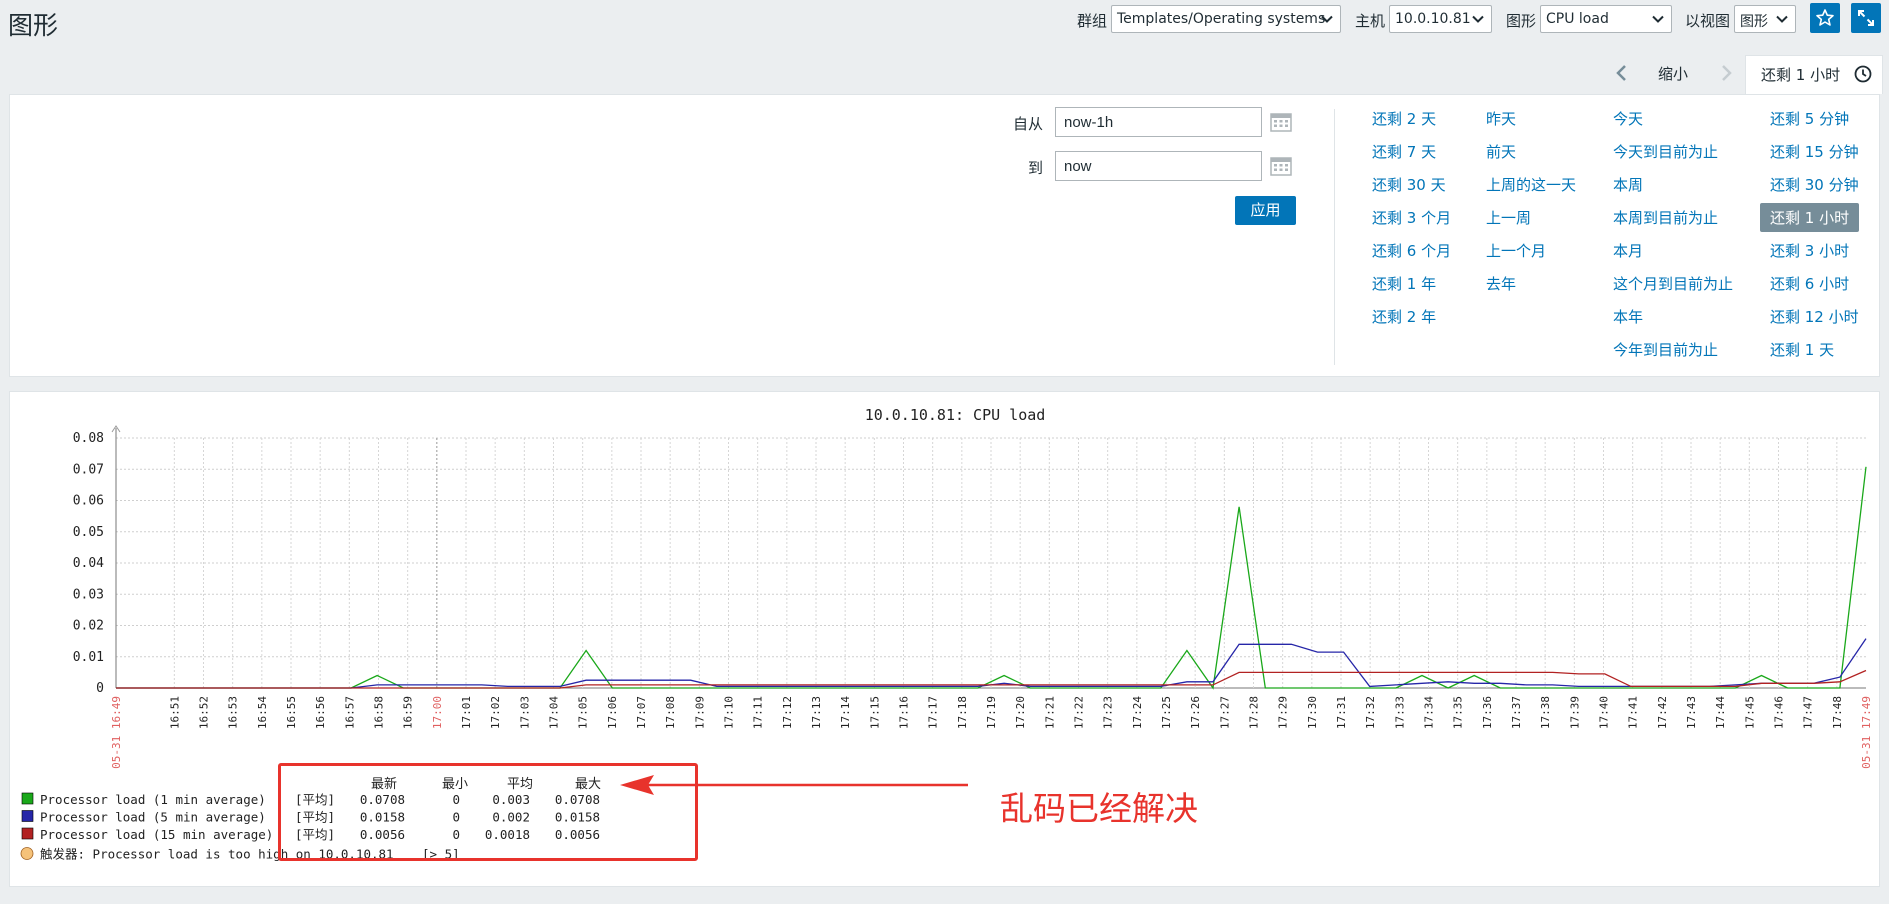 This screenshot has width=1889, height=904. Describe the element at coordinates (88, 563) in the screenshot. I see `y-tick-label: 0.04` at that location.